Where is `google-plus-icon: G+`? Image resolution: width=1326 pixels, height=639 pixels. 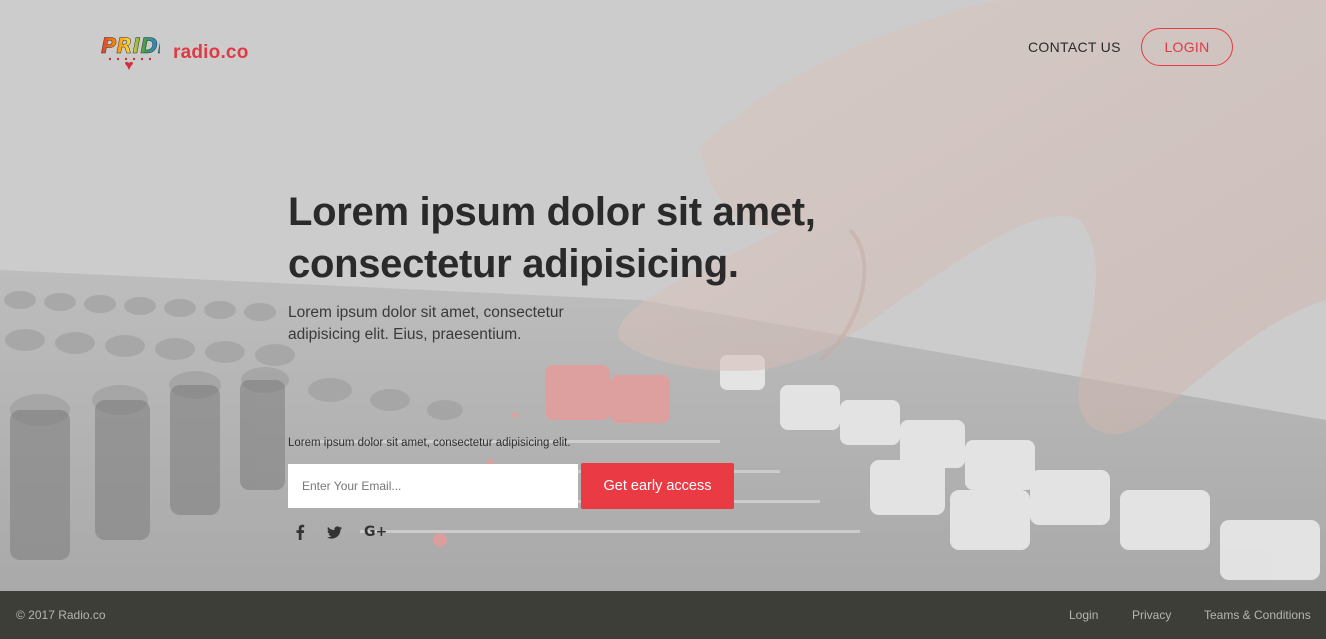
google-plus-icon: G+ is located at coordinates (375, 532).